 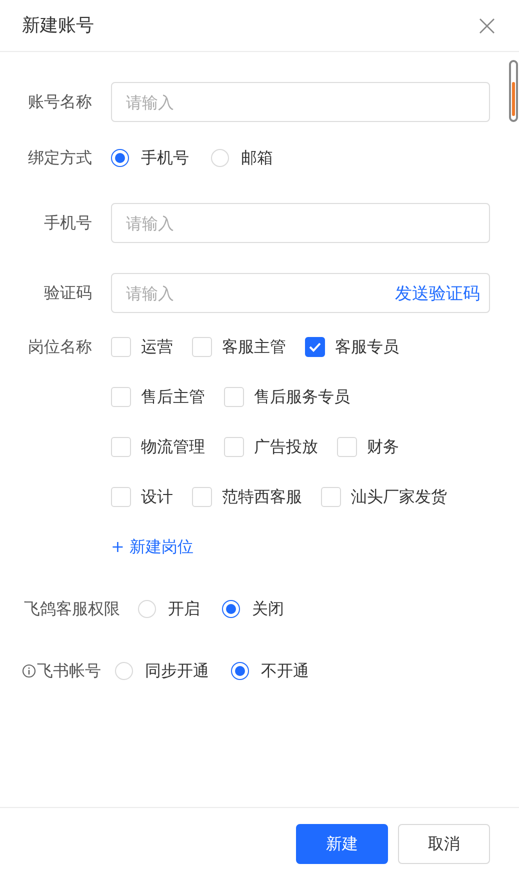 What do you see at coordinates (262, 497) in the screenshot?
I see `checkbox-label: 范特西客服` at bounding box center [262, 497].